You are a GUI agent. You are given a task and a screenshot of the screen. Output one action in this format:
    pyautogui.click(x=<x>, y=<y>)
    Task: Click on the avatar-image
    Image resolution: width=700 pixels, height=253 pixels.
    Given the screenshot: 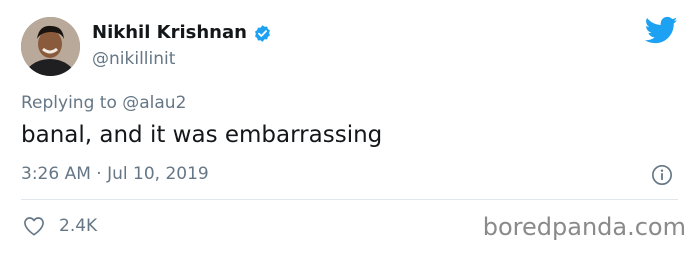 What is the action you would take?
    pyautogui.click(x=50, y=46)
    